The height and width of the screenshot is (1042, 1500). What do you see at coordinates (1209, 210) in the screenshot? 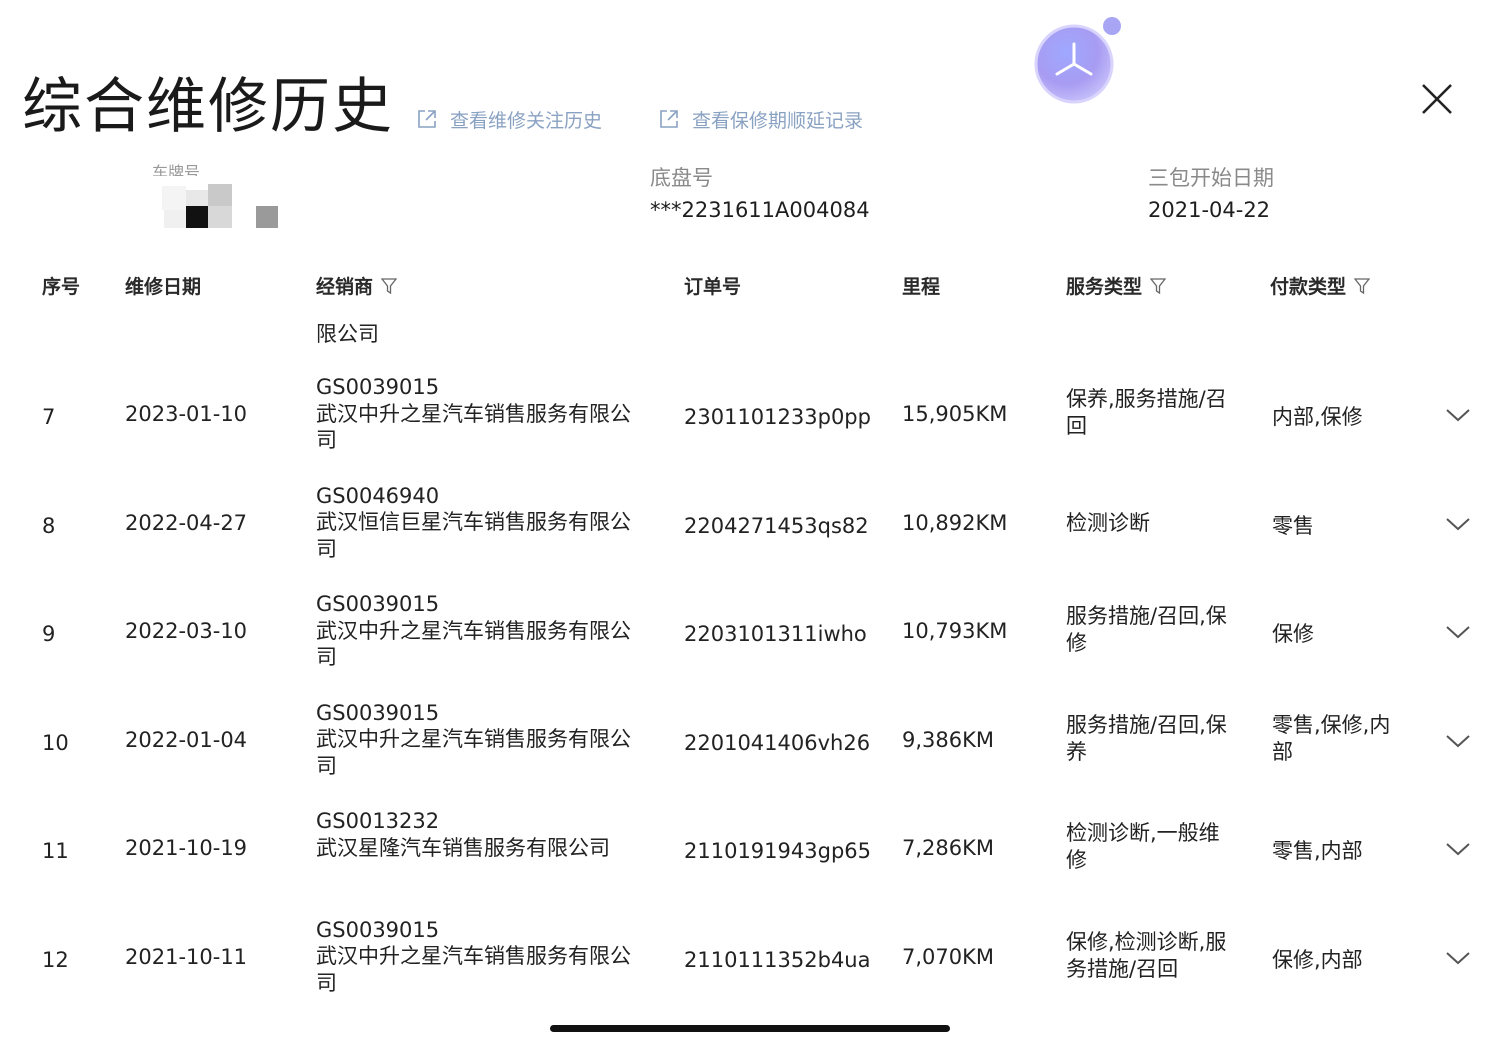
I see `warranty-start-value: 2021-04-22` at bounding box center [1209, 210].